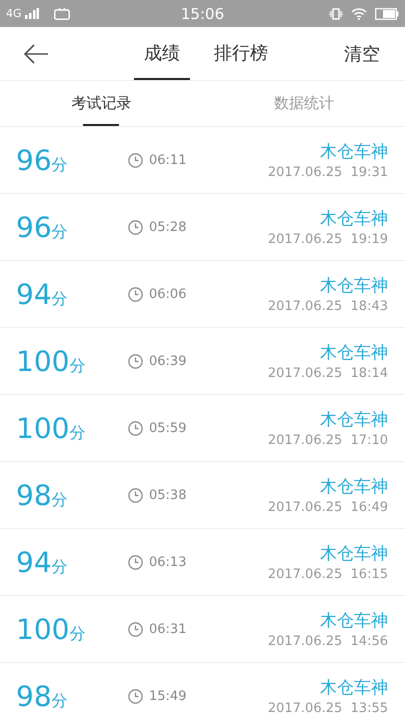  What do you see at coordinates (167, 294) in the screenshot?
I see `duration-text: 06:06` at bounding box center [167, 294].